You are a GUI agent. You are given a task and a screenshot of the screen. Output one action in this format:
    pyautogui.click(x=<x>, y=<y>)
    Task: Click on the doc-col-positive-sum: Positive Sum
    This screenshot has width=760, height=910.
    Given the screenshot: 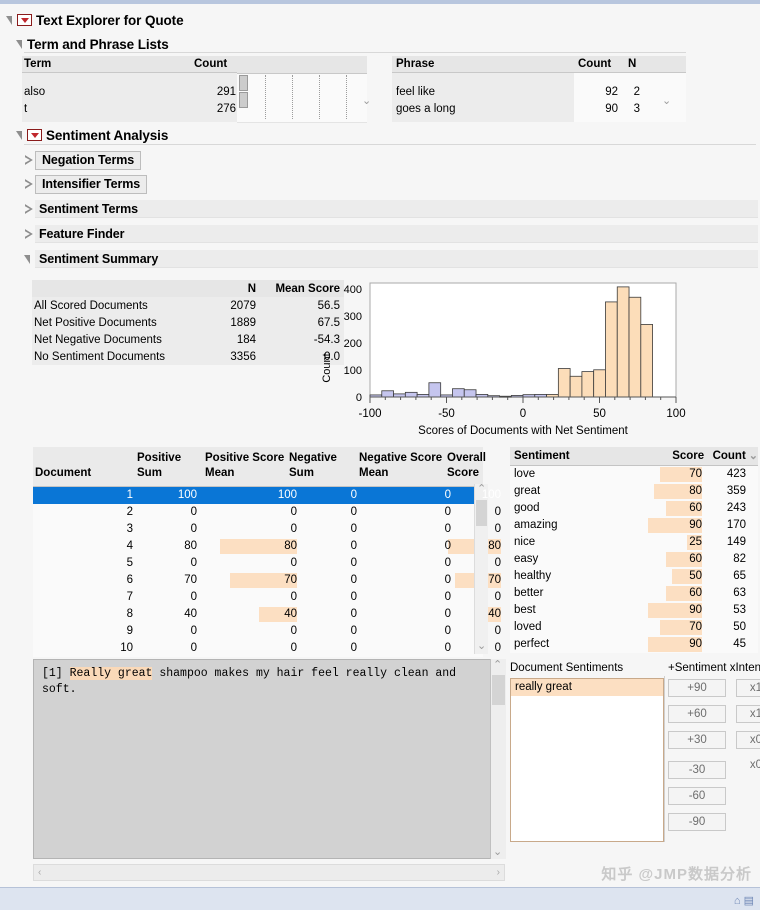 What is the action you would take?
    pyautogui.click(x=167, y=466)
    